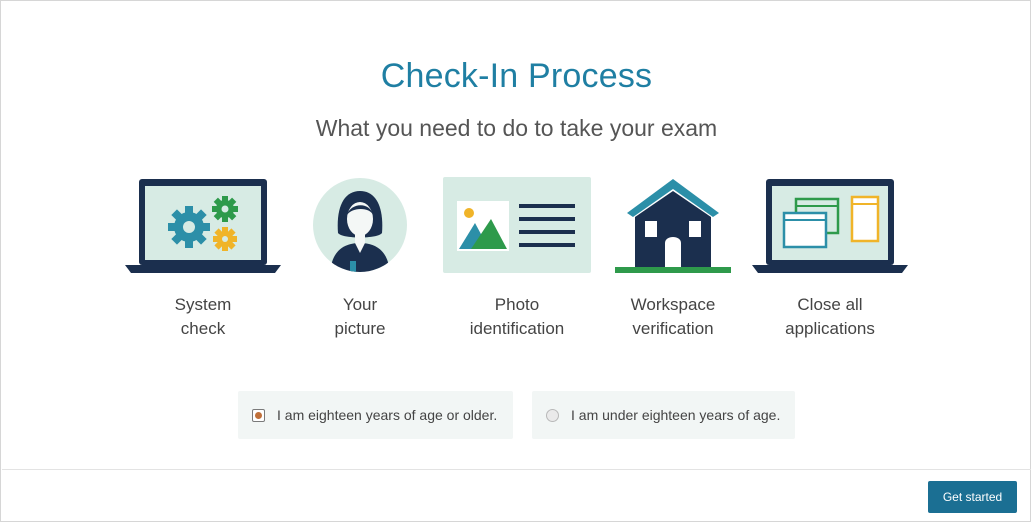 The image size is (1031, 522). I want to click on person-avatar-icon, so click(360, 225).